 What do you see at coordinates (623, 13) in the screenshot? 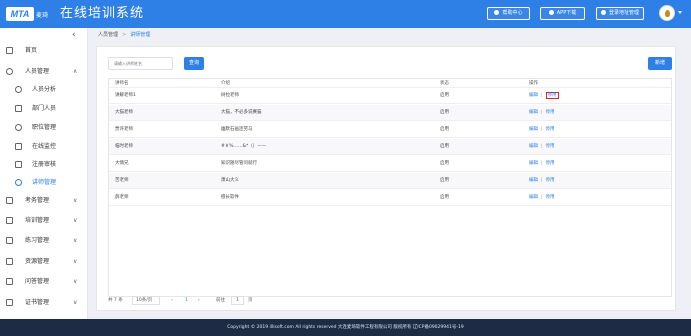
I see `login-label: 登录地址管理` at bounding box center [623, 13].